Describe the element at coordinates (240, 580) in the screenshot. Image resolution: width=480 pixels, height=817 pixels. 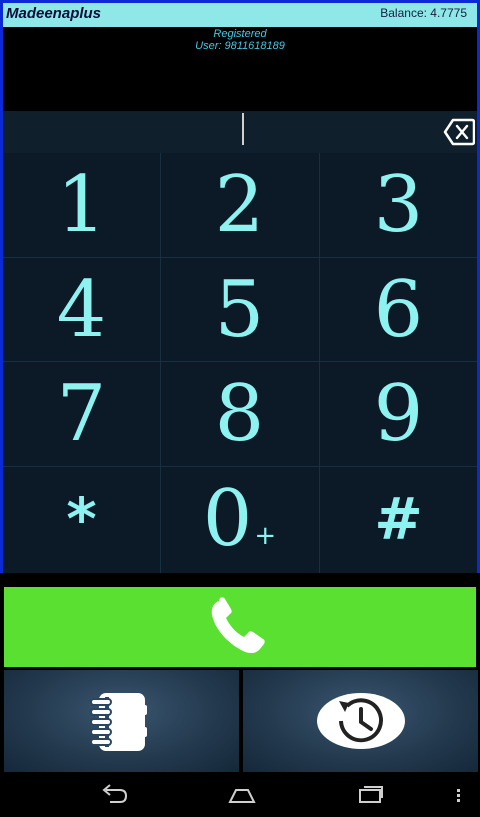
I see `spacer` at that location.